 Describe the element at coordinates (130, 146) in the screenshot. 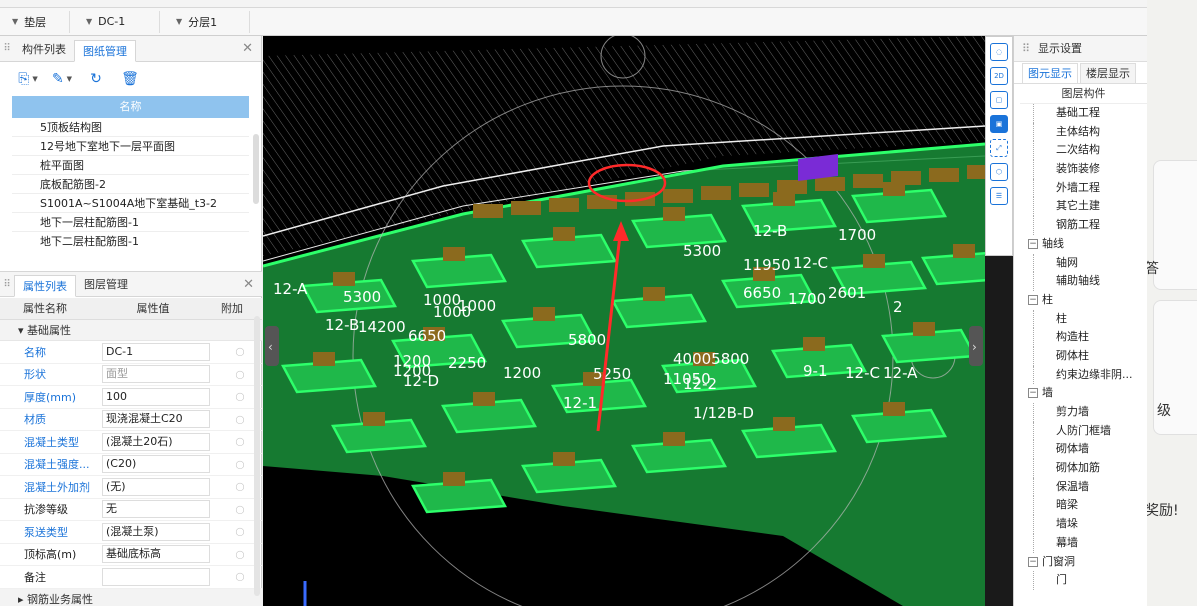

I see `list-item: 12号地下室地下一层平面图` at that location.